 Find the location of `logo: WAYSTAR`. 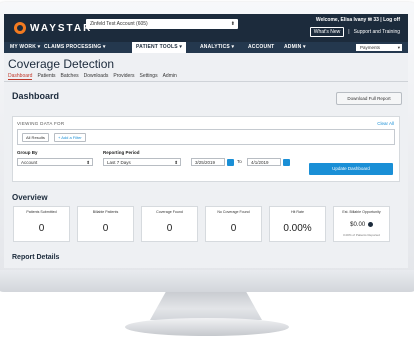

logo: WAYSTAR is located at coordinates (53, 28).